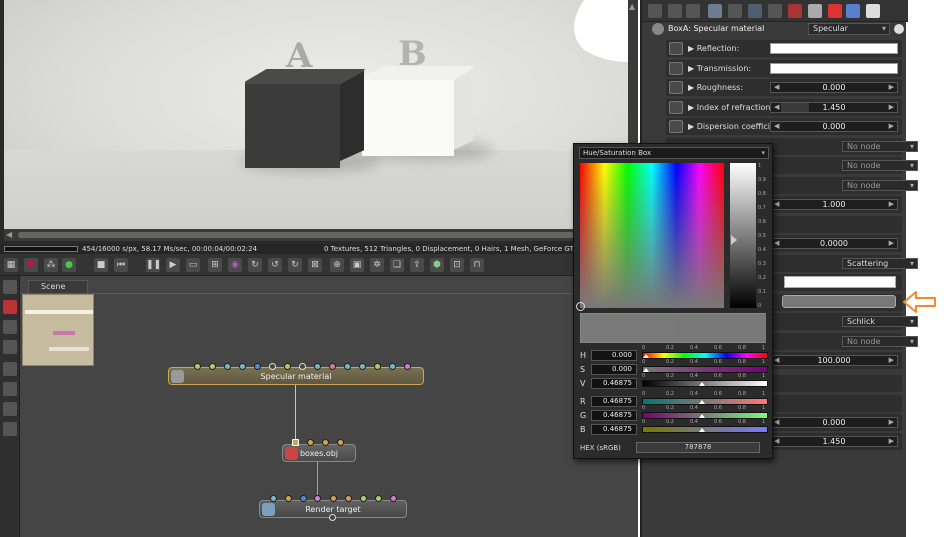 The height and width of the screenshot is (537, 944). What do you see at coordinates (784, 48) in the screenshot?
I see `param-reflection: ▶ Reflection:` at bounding box center [784, 48].